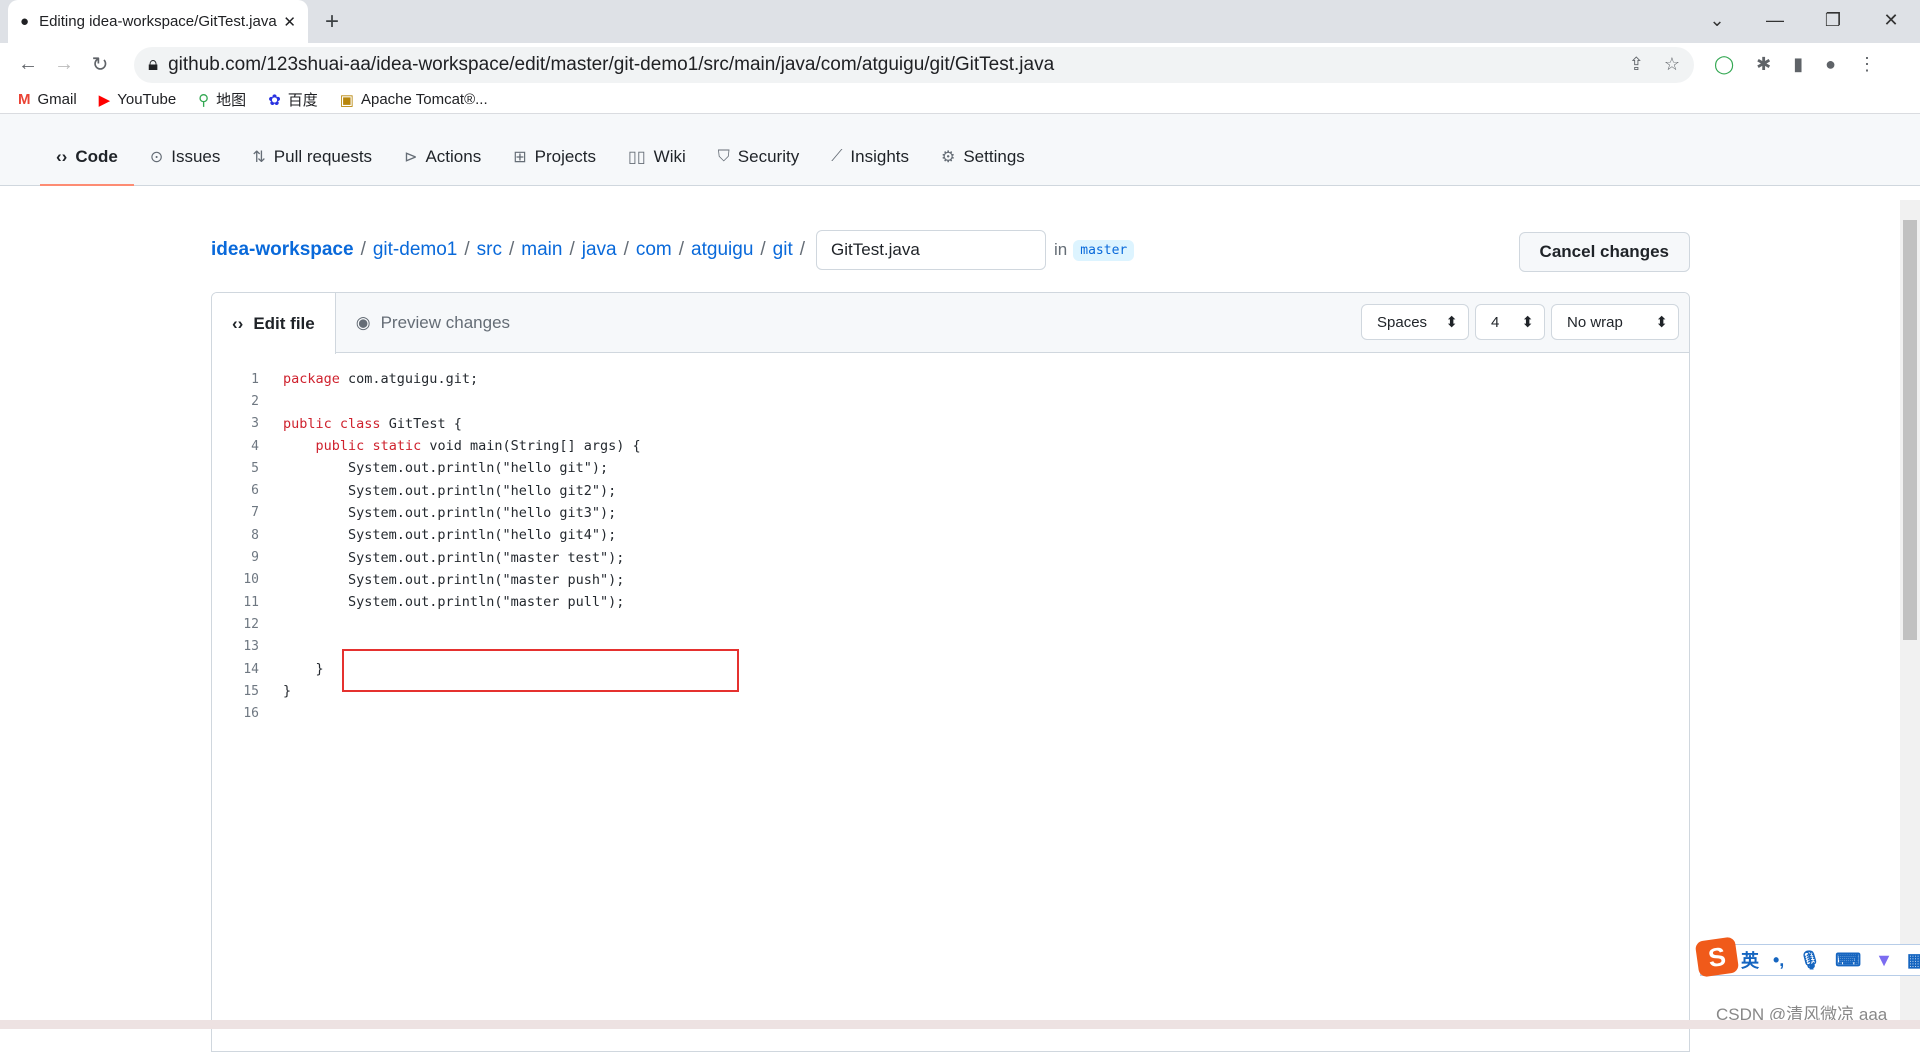 This screenshot has width=1920, height=1052. I want to click on breadcrumb-item: main, so click(541, 250).